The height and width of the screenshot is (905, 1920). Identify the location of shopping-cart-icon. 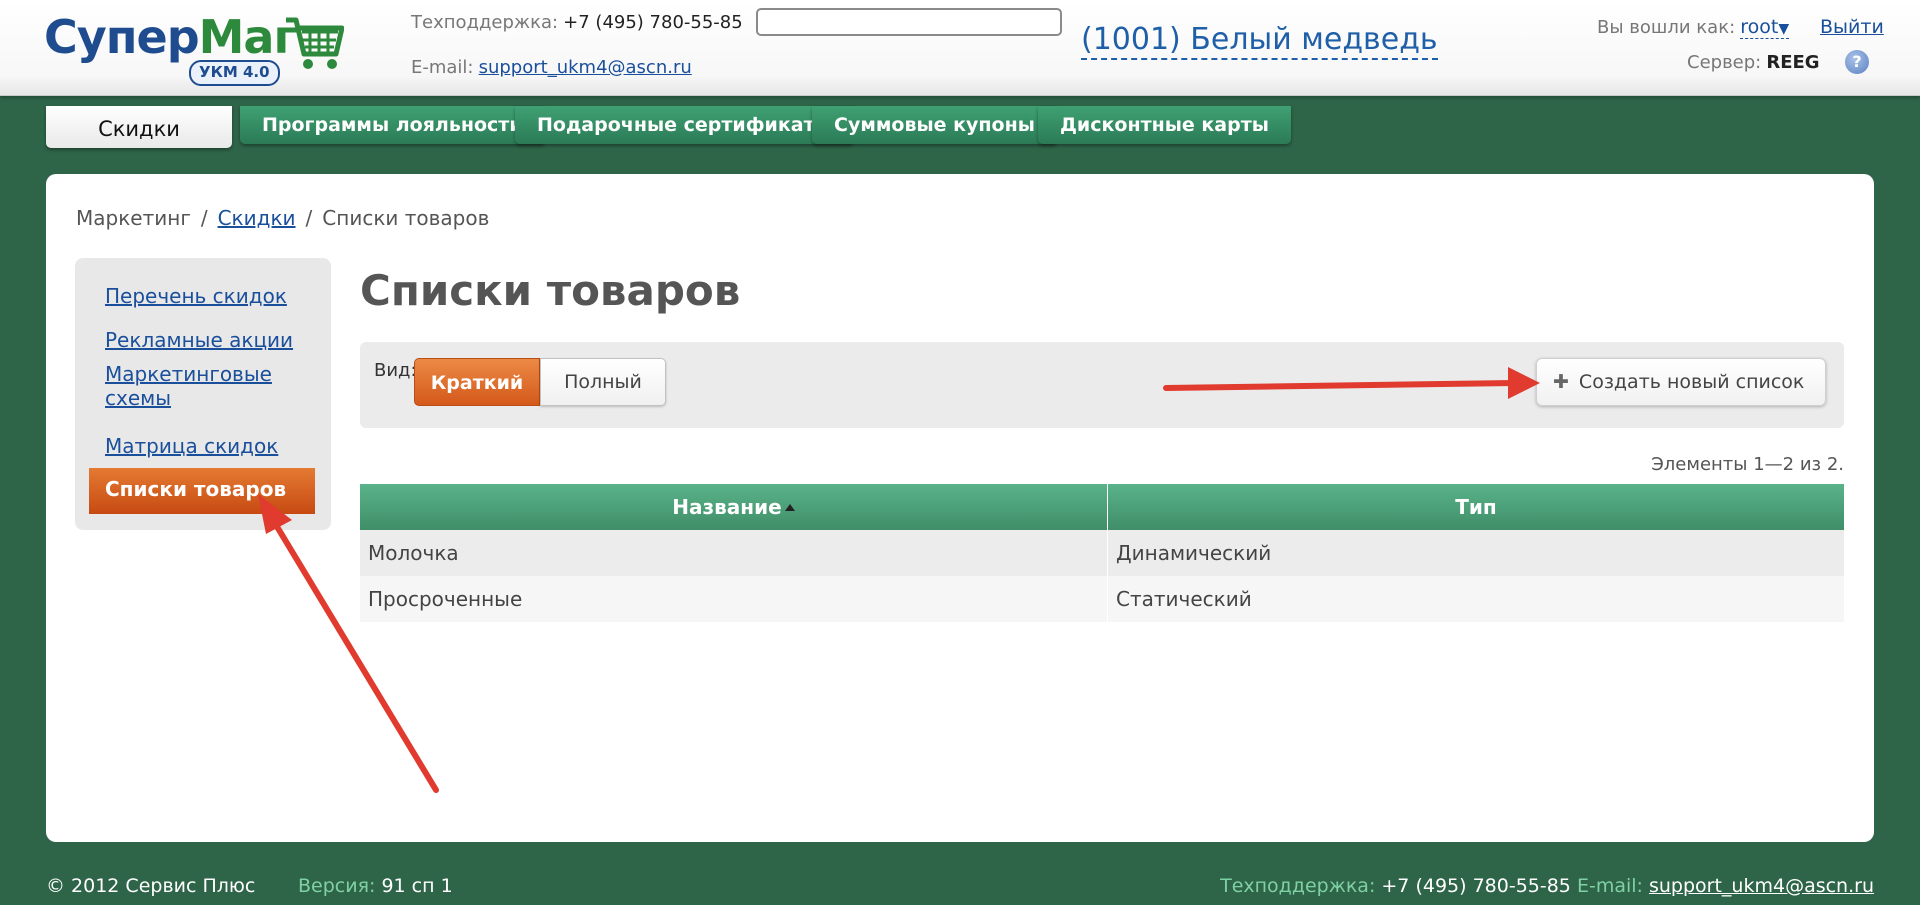
(315, 43).